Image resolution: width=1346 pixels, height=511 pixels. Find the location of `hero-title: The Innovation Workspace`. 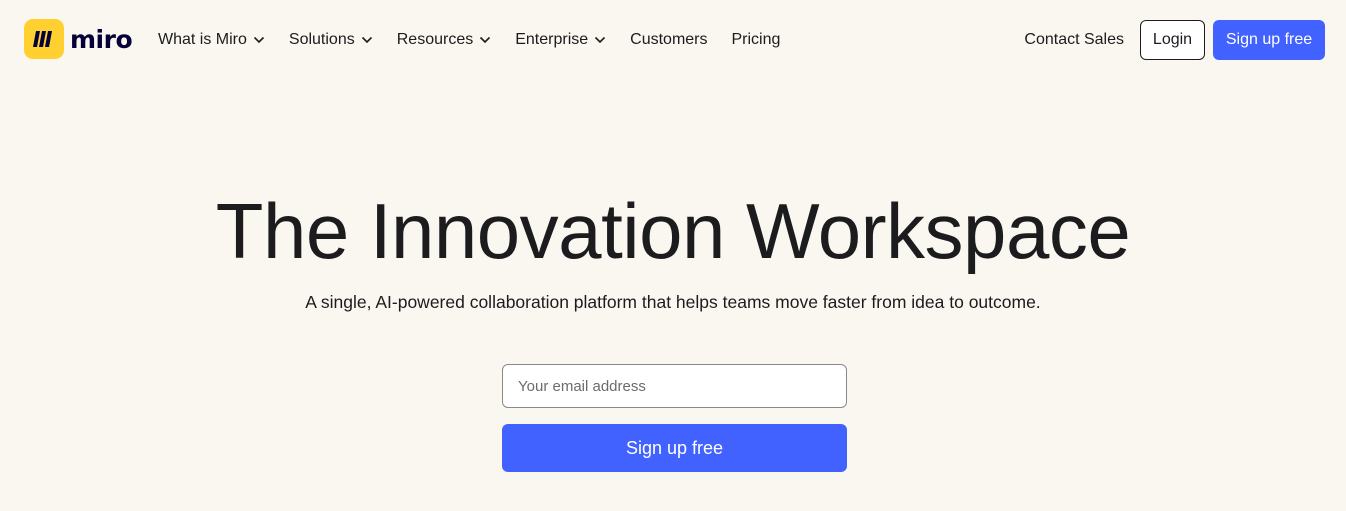

hero-title: The Innovation Workspace is located at coordinates (673, 231).